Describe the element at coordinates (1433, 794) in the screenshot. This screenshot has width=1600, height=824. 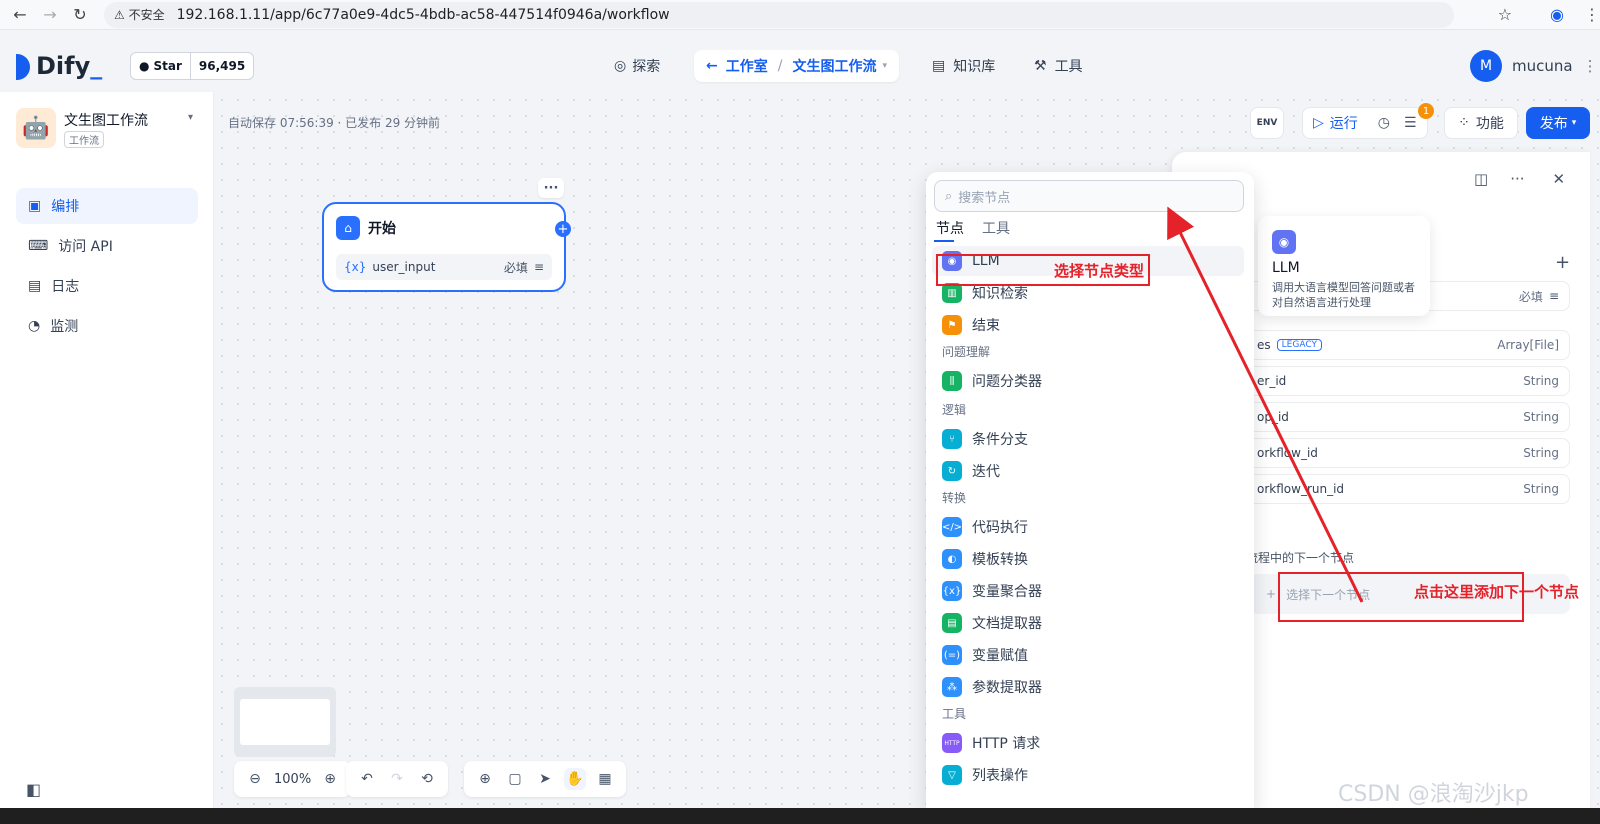
I see `watermark: CSDN @浪淘沙jkp` at that location.